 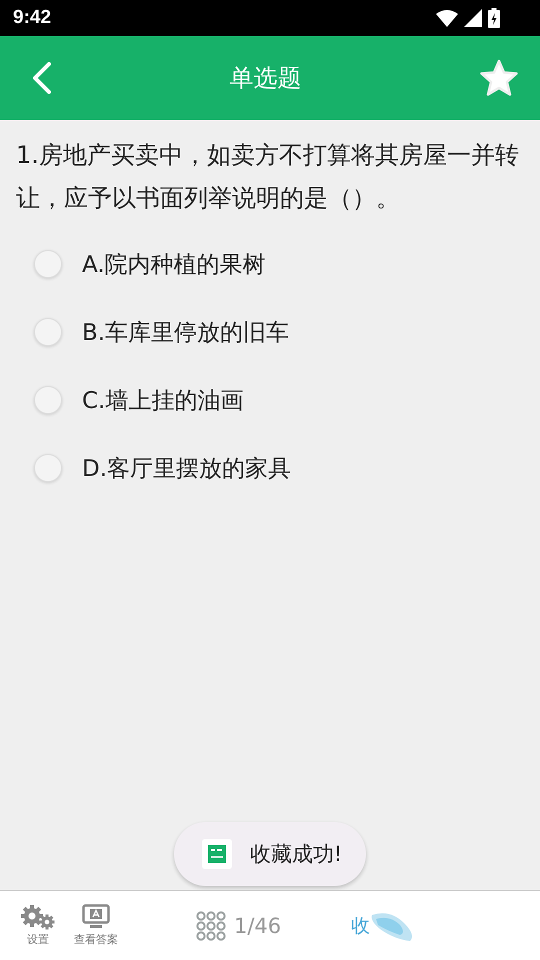 What do you see at coordinates (271, 264) in the screenshot?
I see `answer-option: A.院内种植的果树` at bounding box center [271, 264].